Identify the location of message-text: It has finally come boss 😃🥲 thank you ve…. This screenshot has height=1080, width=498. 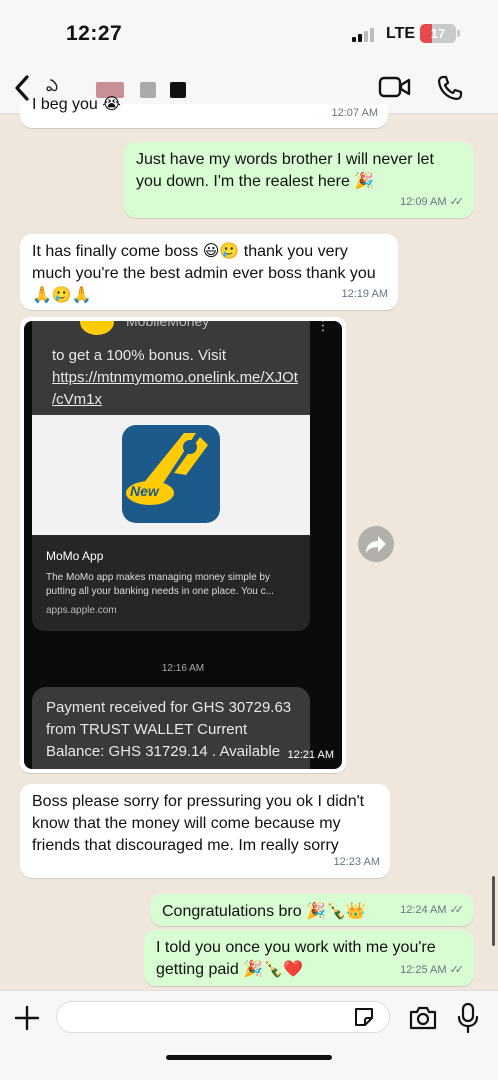
(204, 273).